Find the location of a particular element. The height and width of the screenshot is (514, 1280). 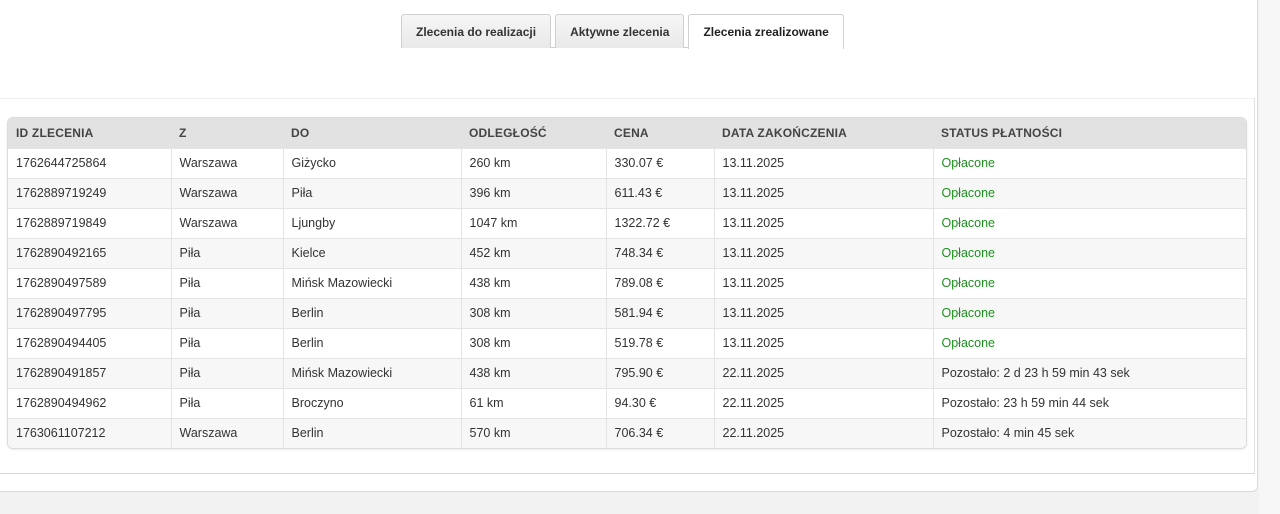

cell-to: Ljungby is located at coordinates (371, 222).